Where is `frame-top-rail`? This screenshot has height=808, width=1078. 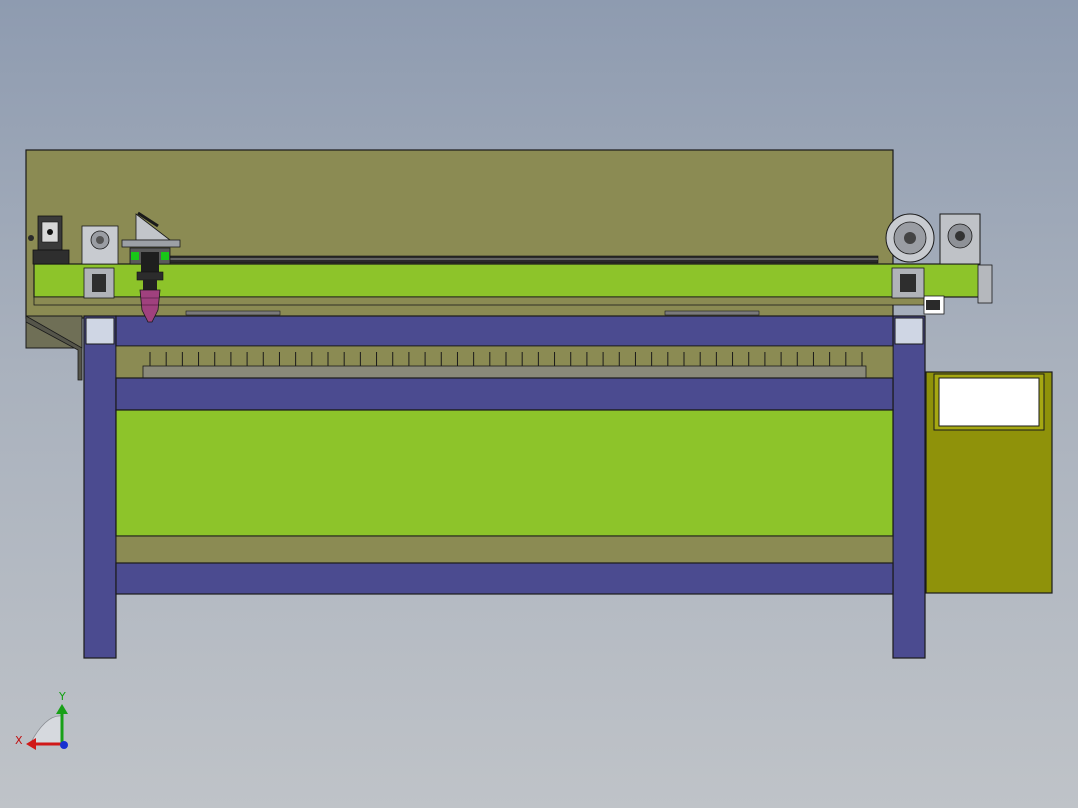 frame-top-rail is located at coordinates (504, 331).